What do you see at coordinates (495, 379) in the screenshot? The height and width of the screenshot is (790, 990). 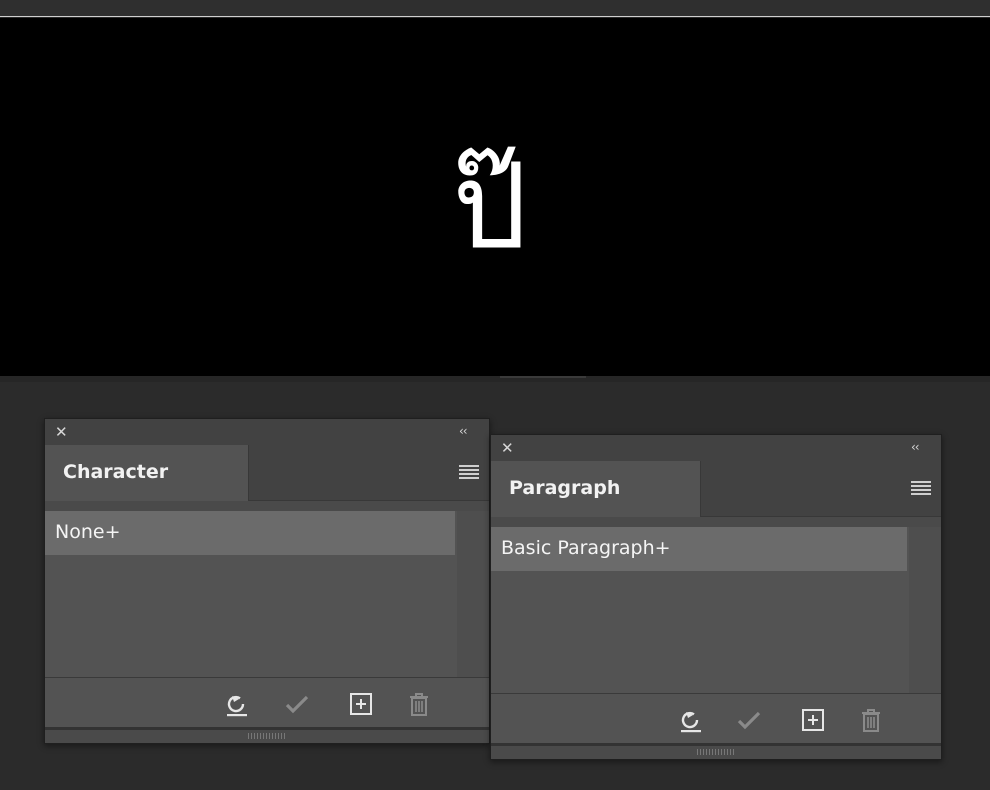 I see `canvas-strip` at bounding box center [495, 379].